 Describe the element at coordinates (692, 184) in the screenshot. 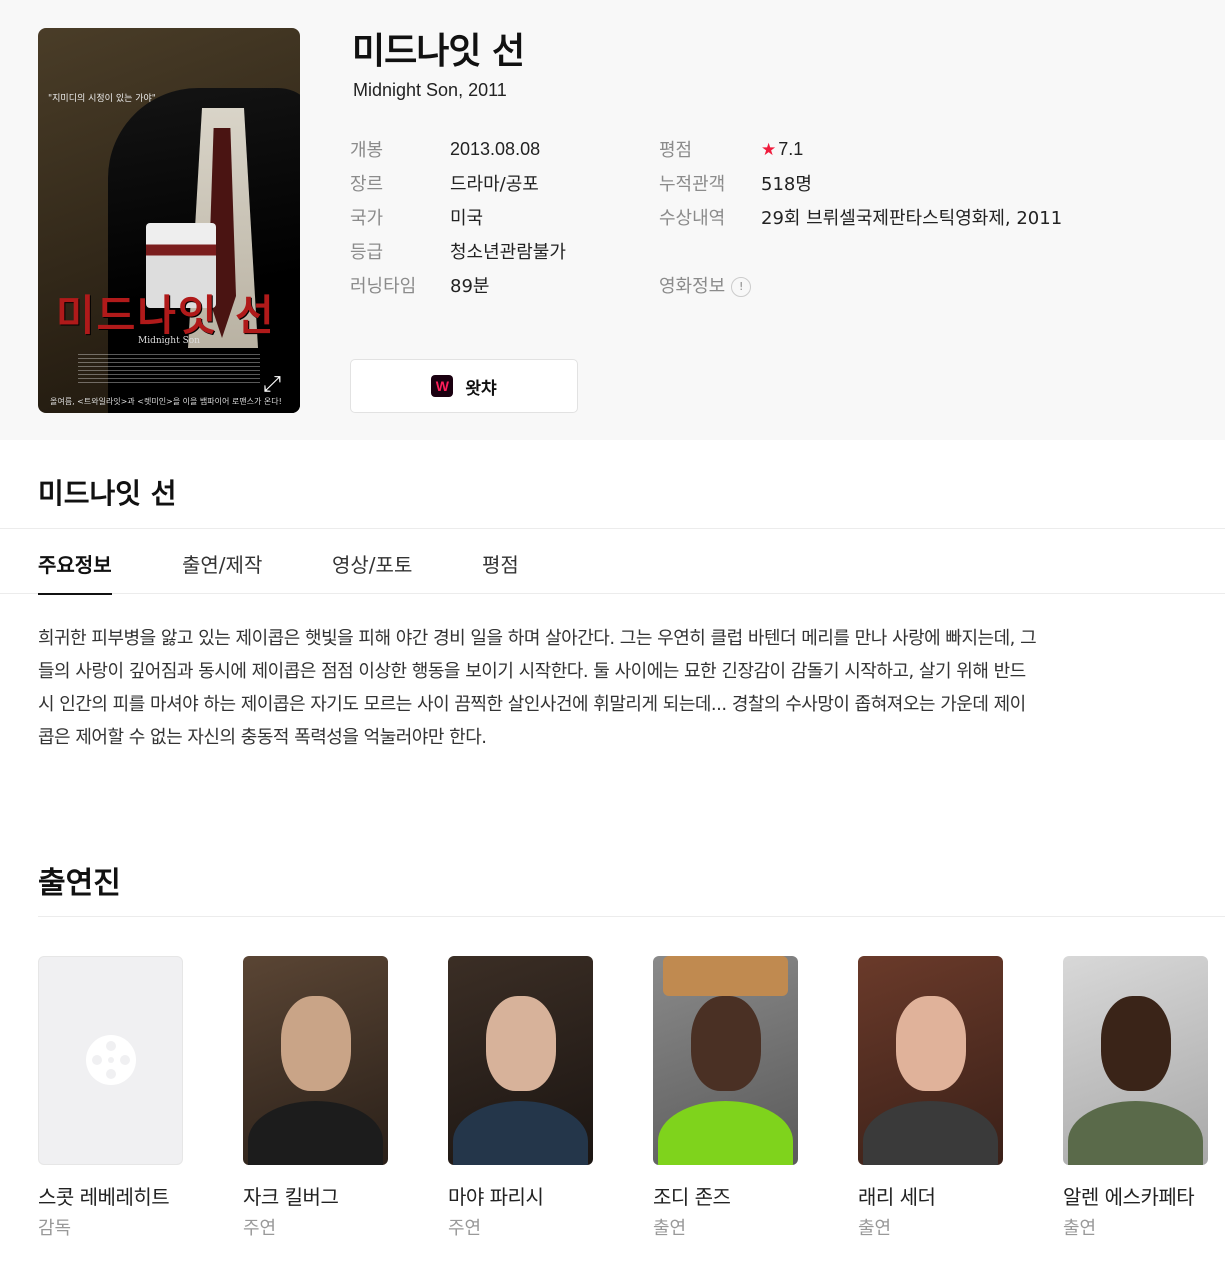

I see `info-label: 누적관객` at that location.